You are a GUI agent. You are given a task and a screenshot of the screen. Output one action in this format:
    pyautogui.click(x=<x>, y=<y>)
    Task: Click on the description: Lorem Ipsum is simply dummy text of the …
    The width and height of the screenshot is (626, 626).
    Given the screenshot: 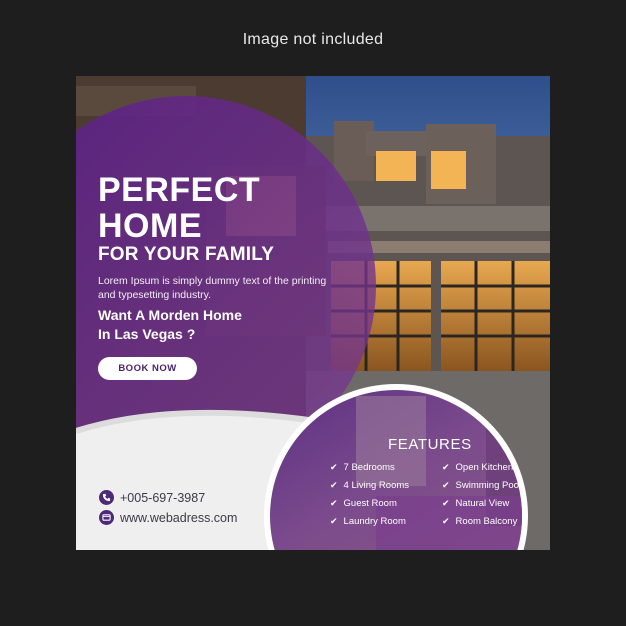 What is the action you would take?
    pyautogui.click(x=212, y=288)
    